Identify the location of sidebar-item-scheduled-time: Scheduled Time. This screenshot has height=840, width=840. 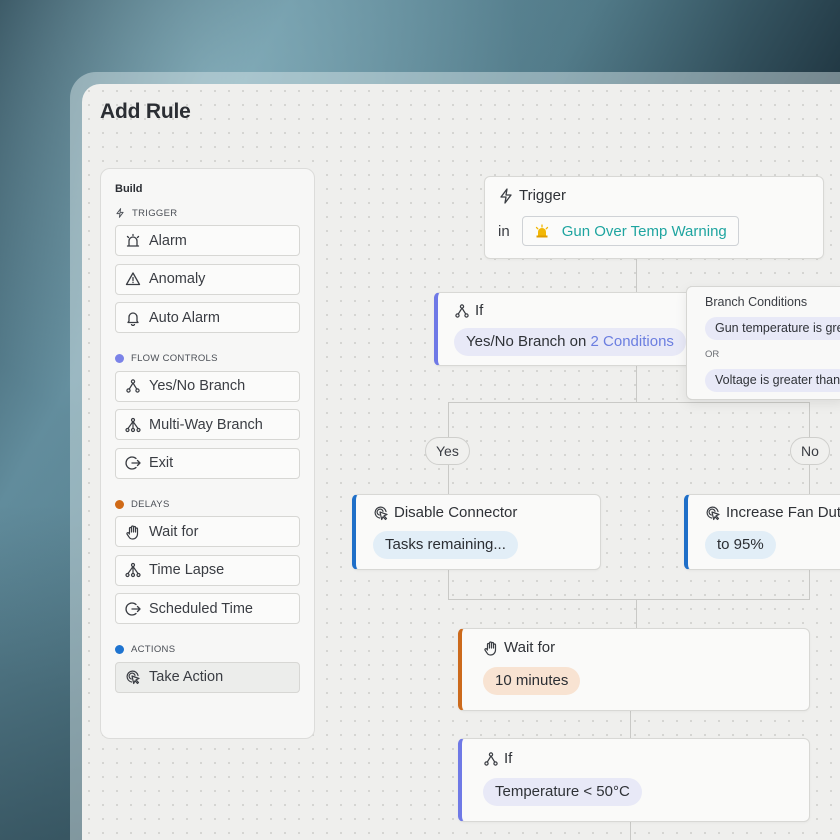
(207, 608).